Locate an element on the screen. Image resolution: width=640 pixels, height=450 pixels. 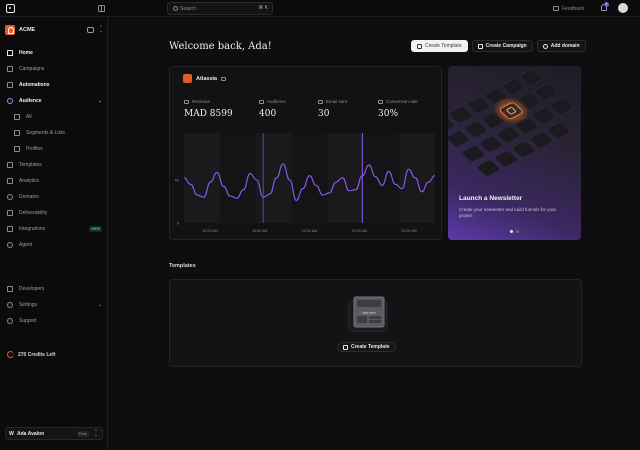
add-domain-label: Add domain is located at coordinates (565, 46).